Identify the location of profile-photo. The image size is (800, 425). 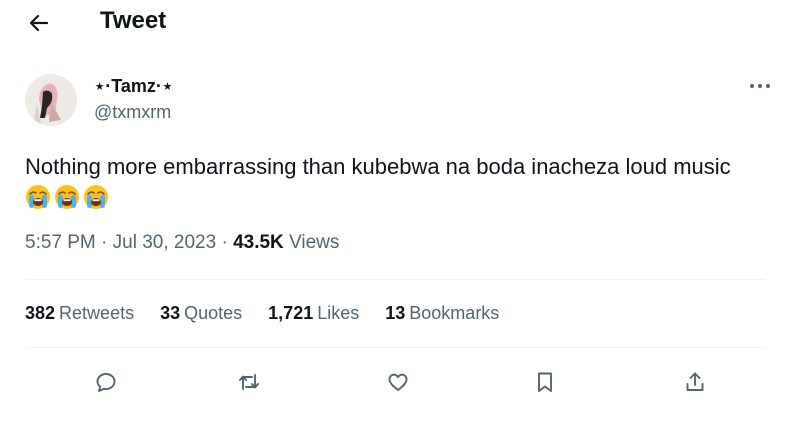
(51, 100).